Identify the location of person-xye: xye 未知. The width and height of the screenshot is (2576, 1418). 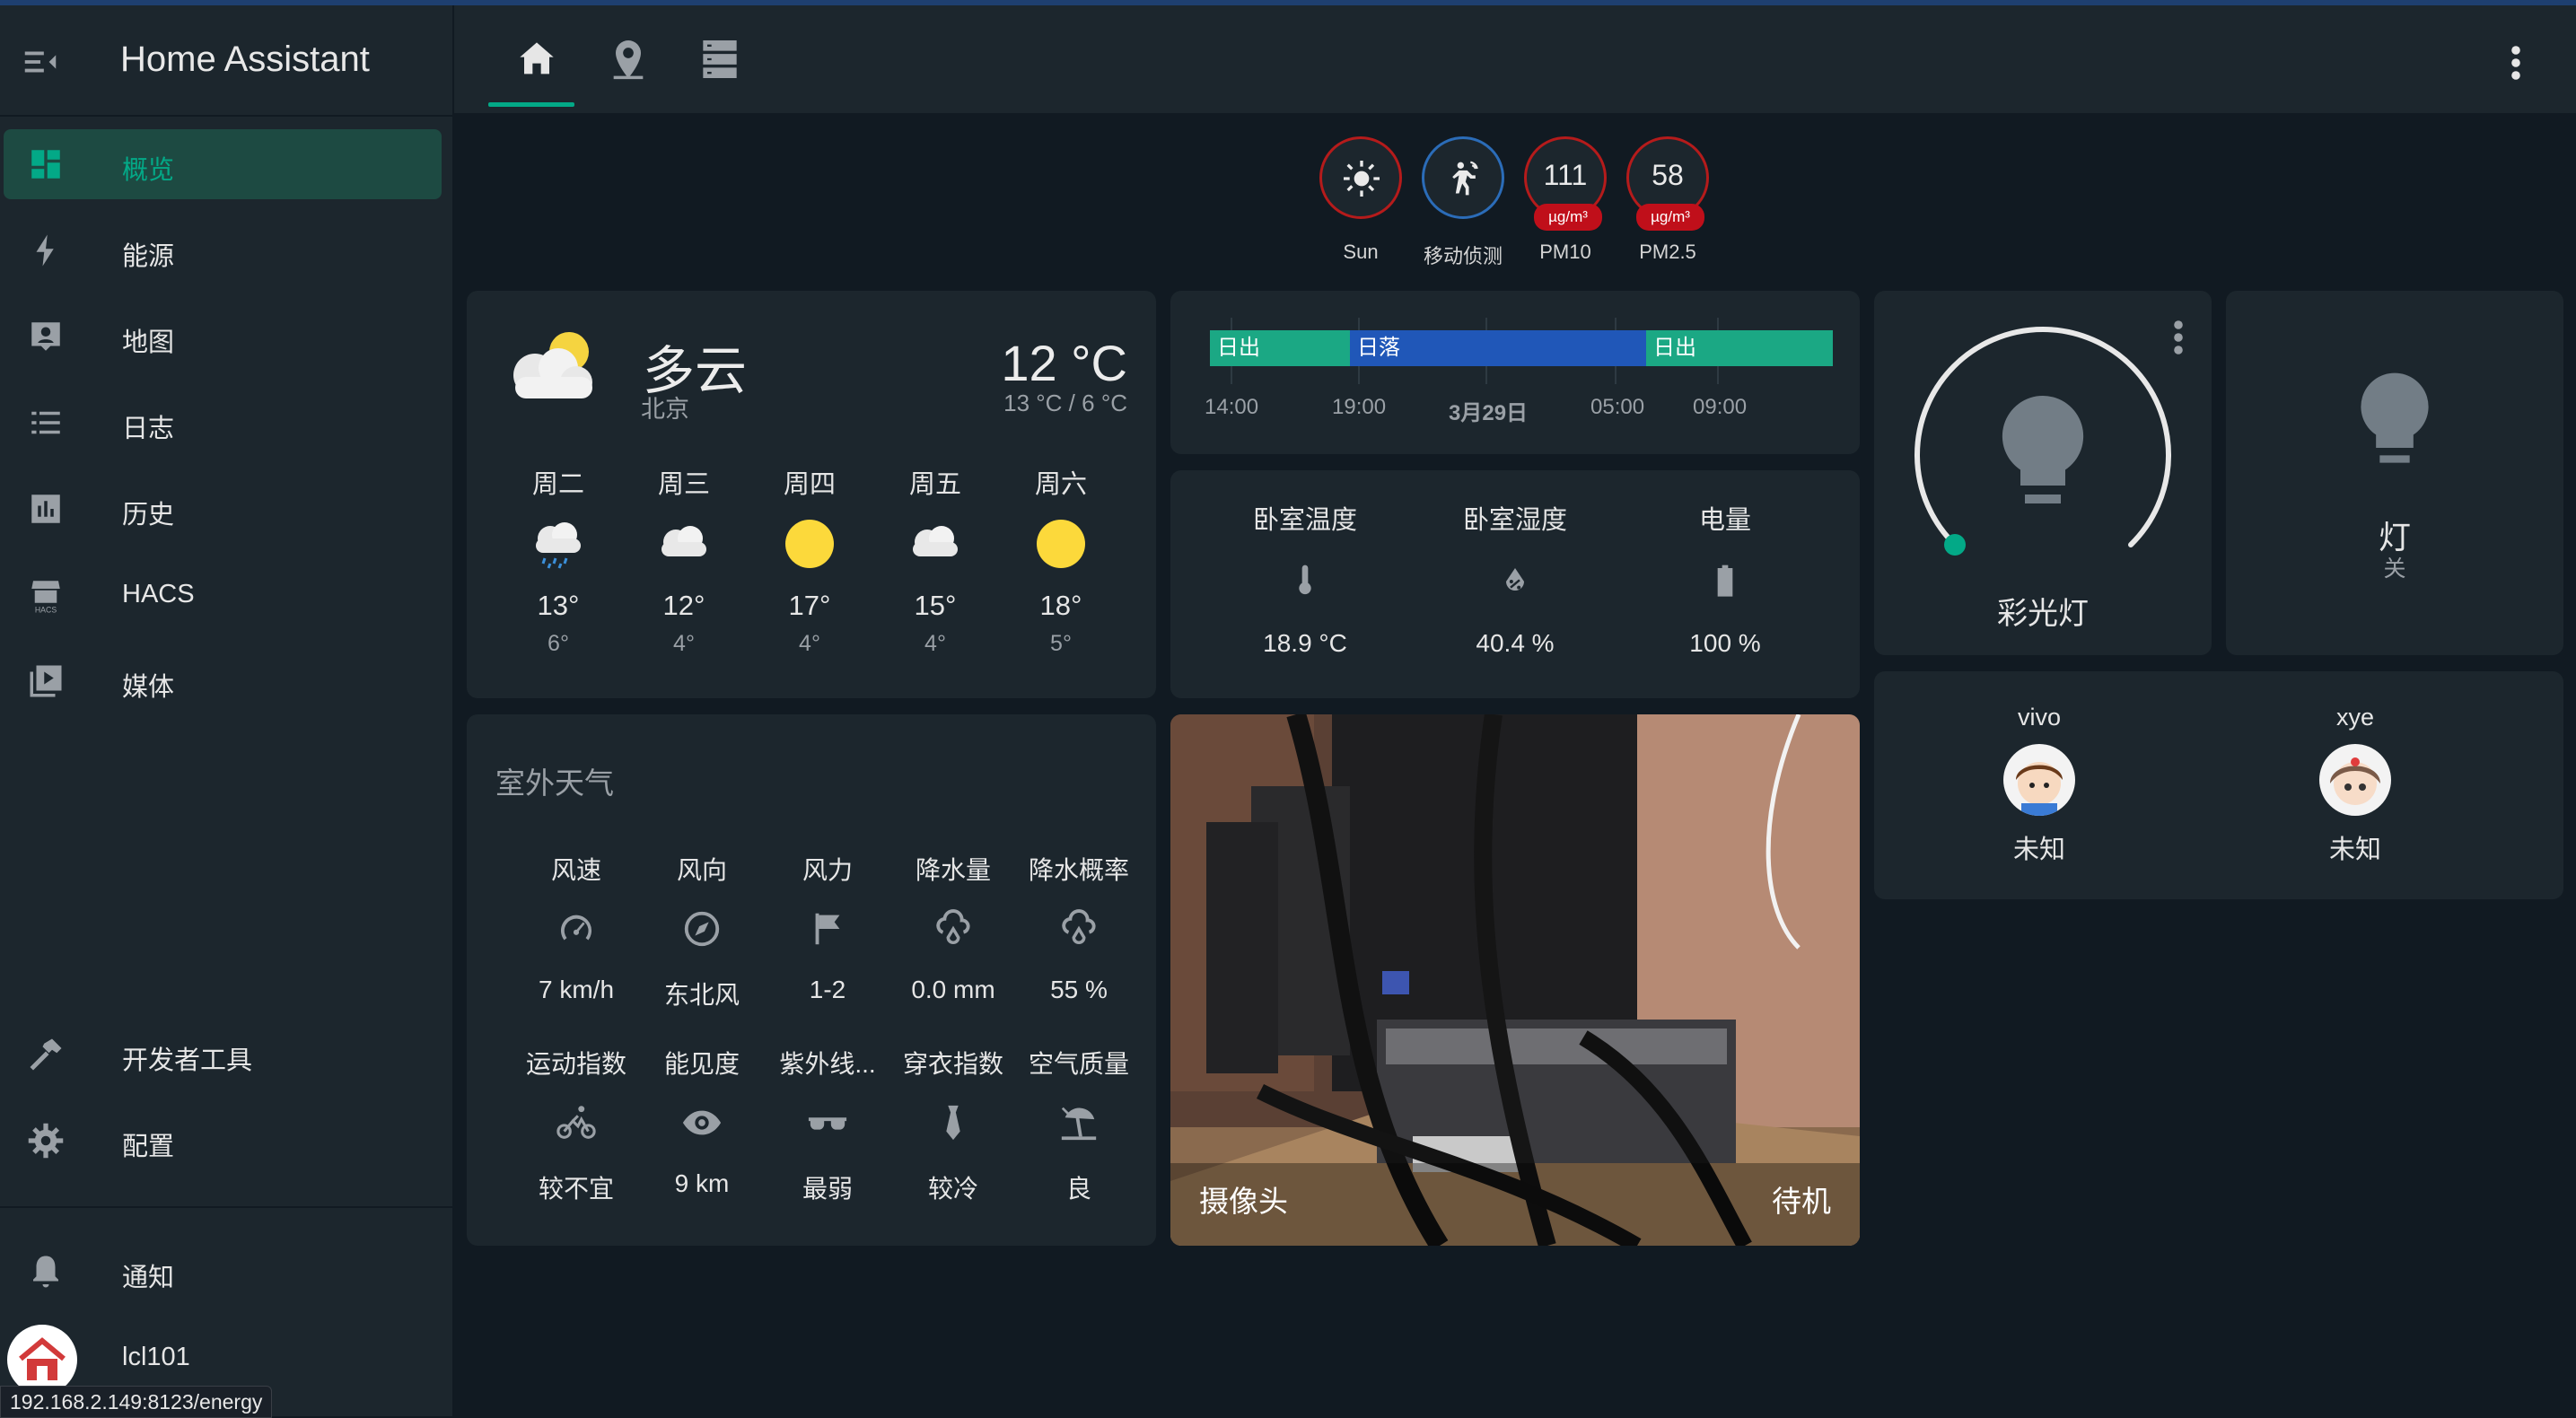
(2355, 785).